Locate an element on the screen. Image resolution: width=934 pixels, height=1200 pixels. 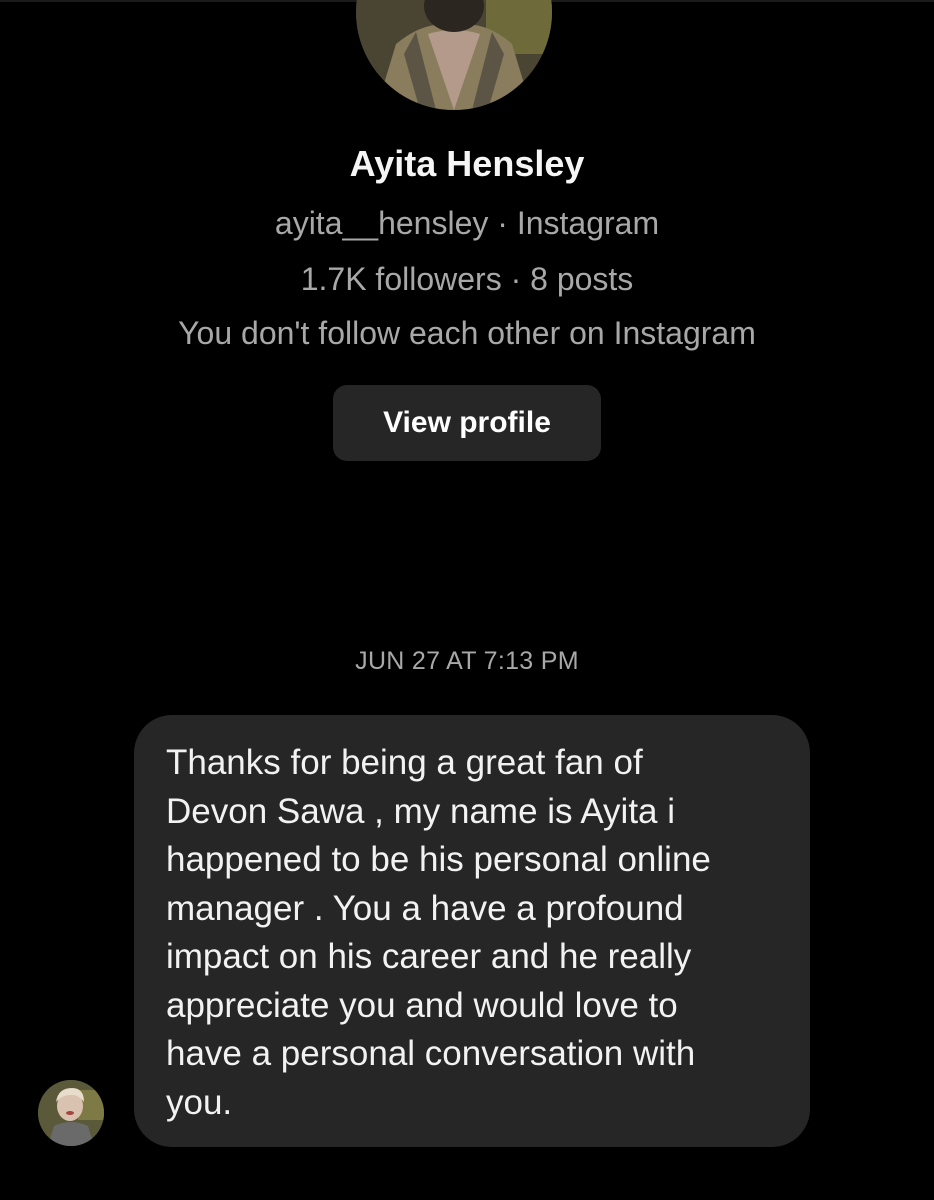
profile-handle: ayita__hensley · Instagram is located at coordinates (467, 223).